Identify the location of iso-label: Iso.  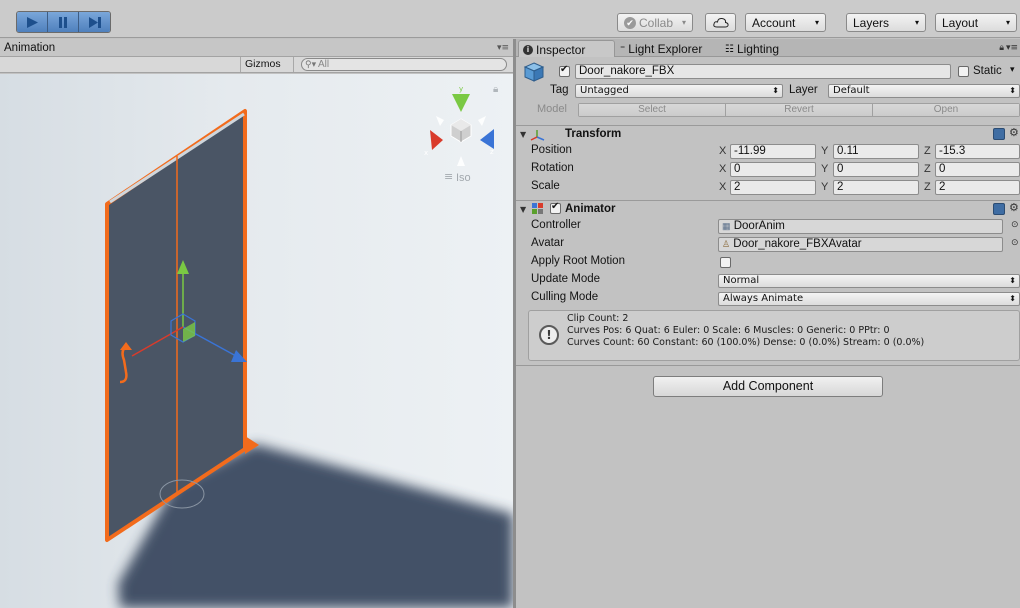
(463, 178).